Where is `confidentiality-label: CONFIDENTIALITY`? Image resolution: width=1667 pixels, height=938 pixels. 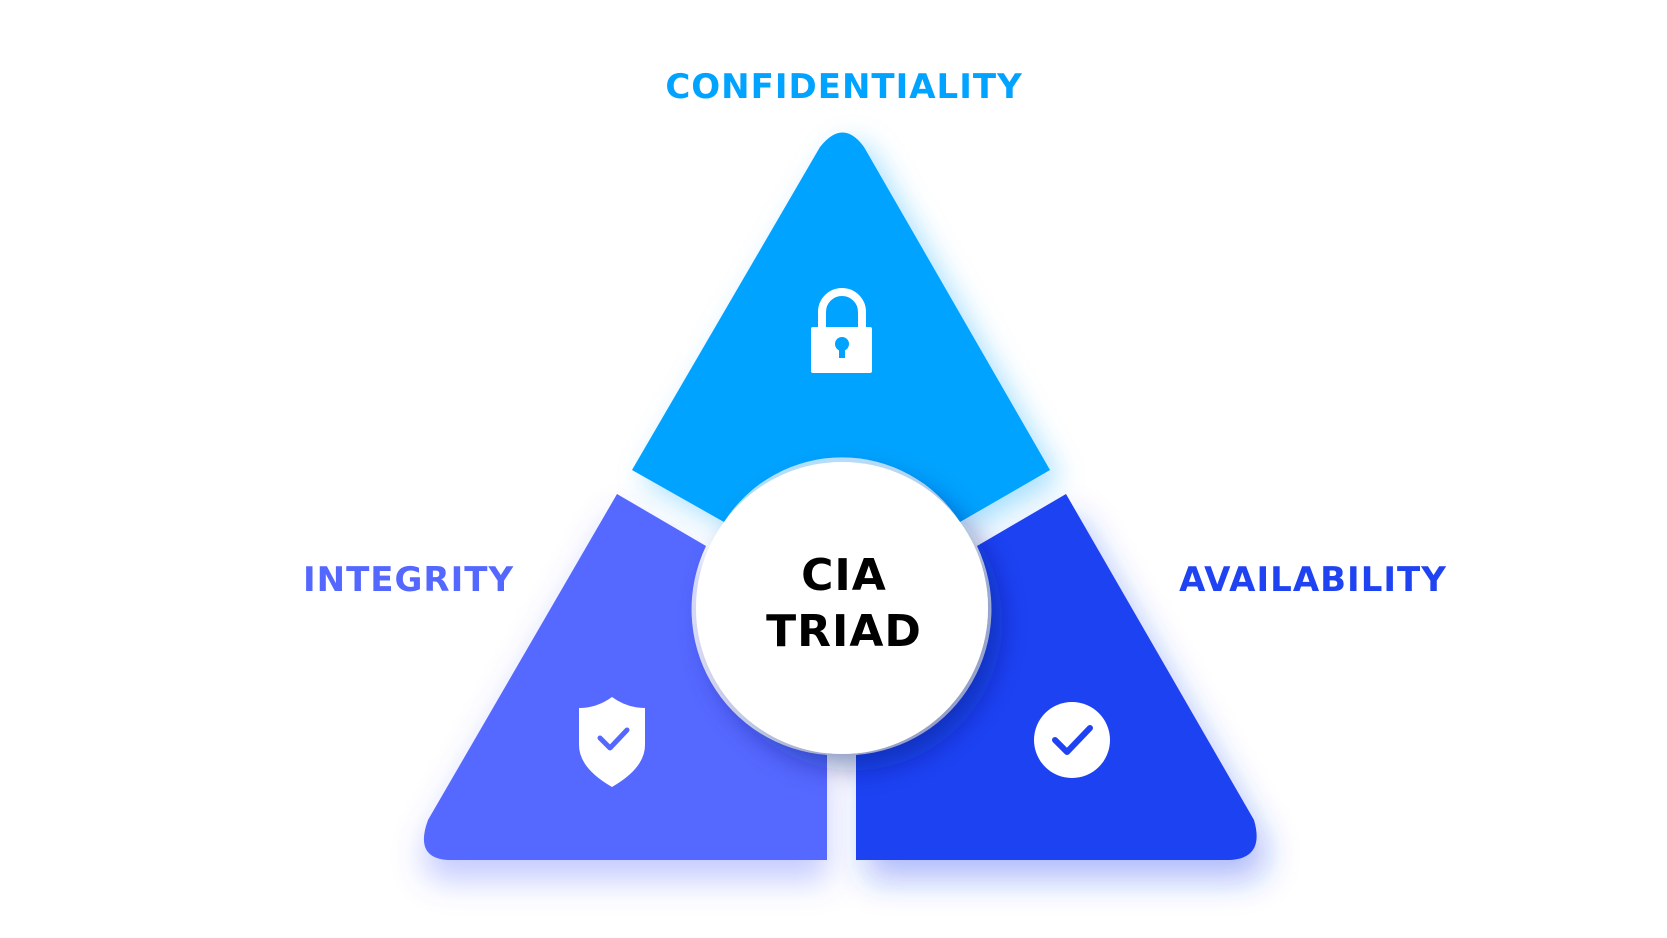 confidentiality-label: CONFIDENTIALITY is located at coordinates (844, 87).